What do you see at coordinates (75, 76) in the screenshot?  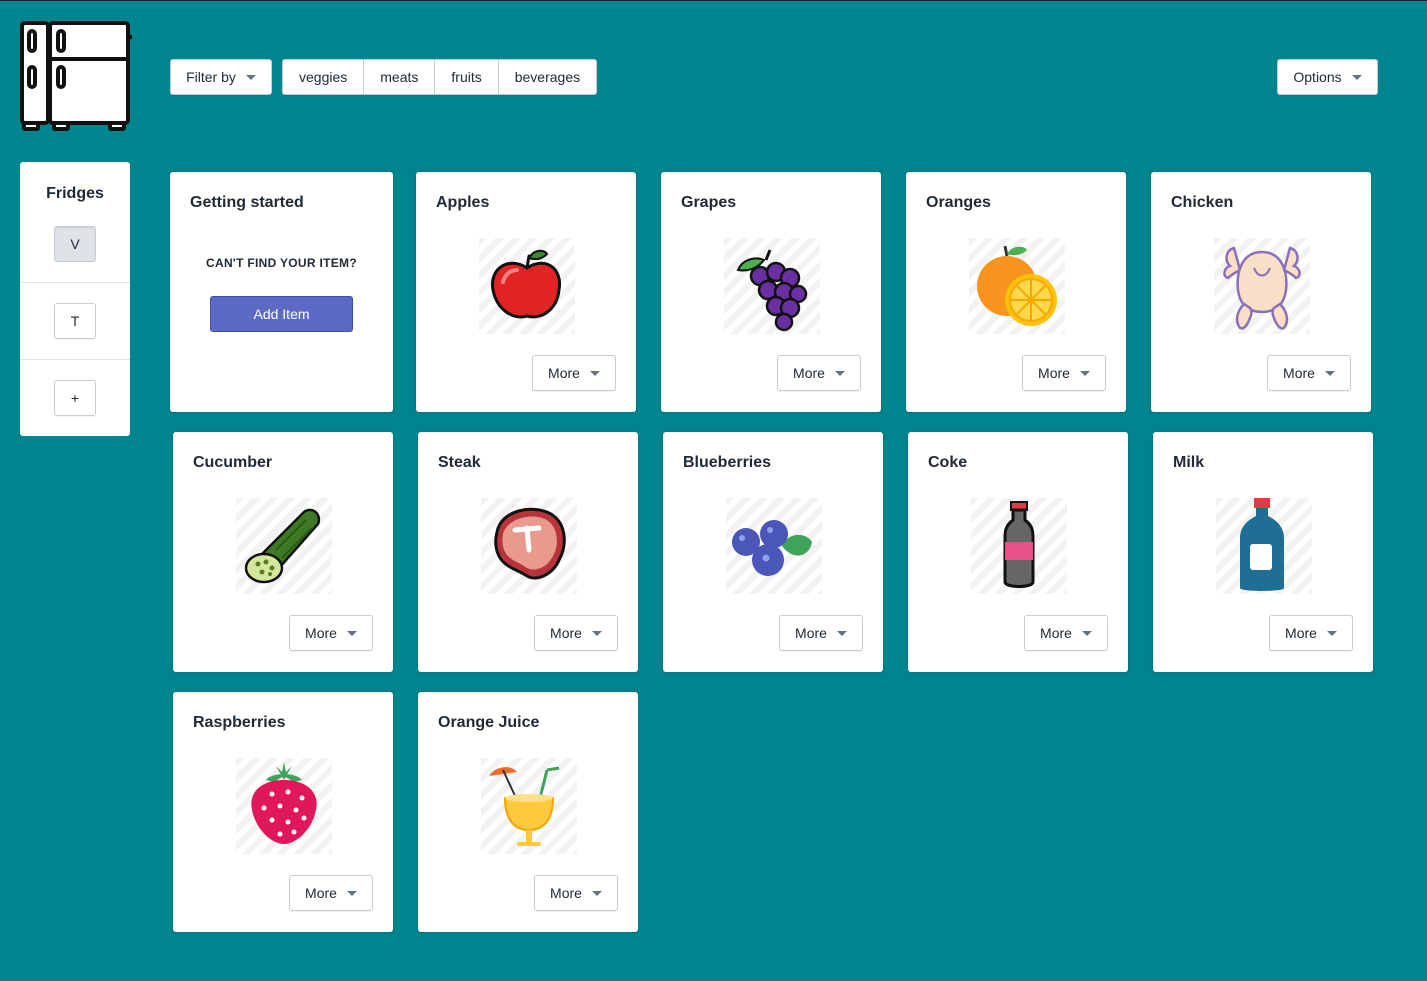 I see `fridge-logo-icon` at bounding box center [75, 76].